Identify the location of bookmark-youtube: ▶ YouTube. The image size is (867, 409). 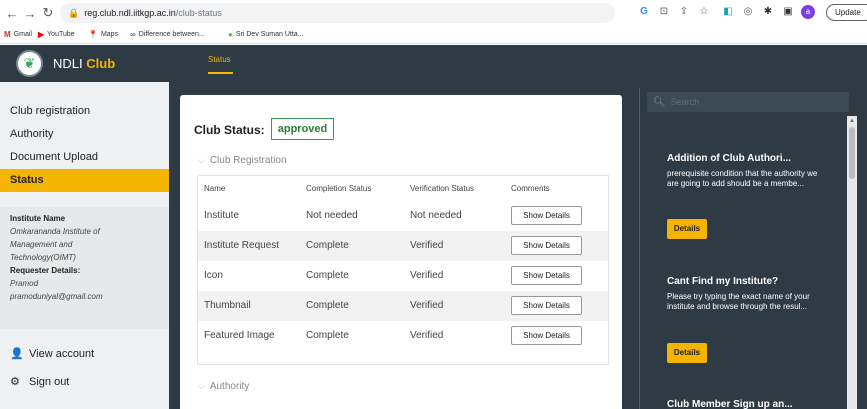
(56, 34).